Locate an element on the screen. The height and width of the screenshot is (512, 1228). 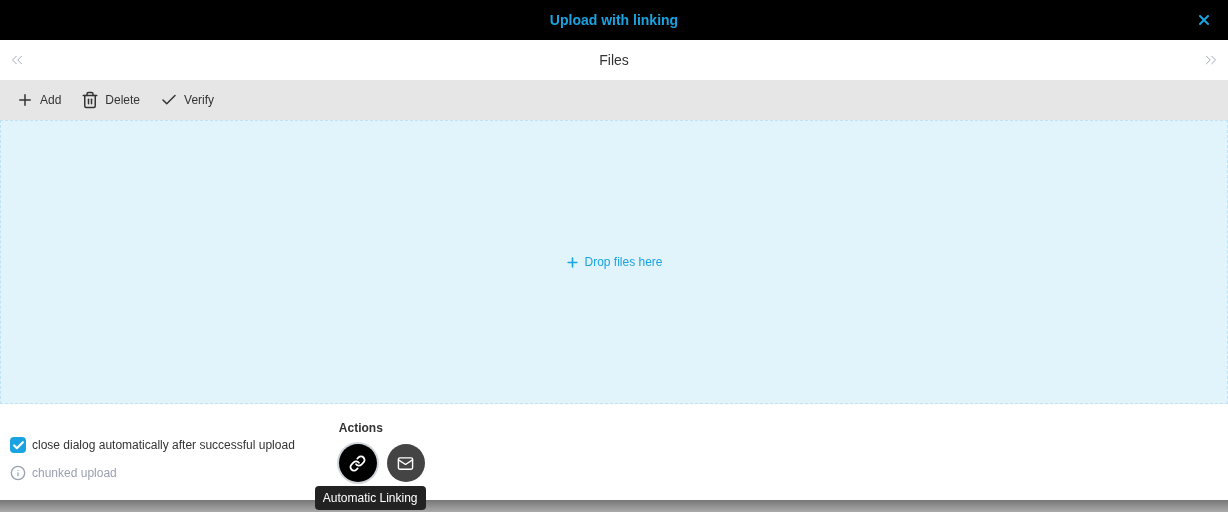
pager-title: Files is located at coordinates (614, 60).